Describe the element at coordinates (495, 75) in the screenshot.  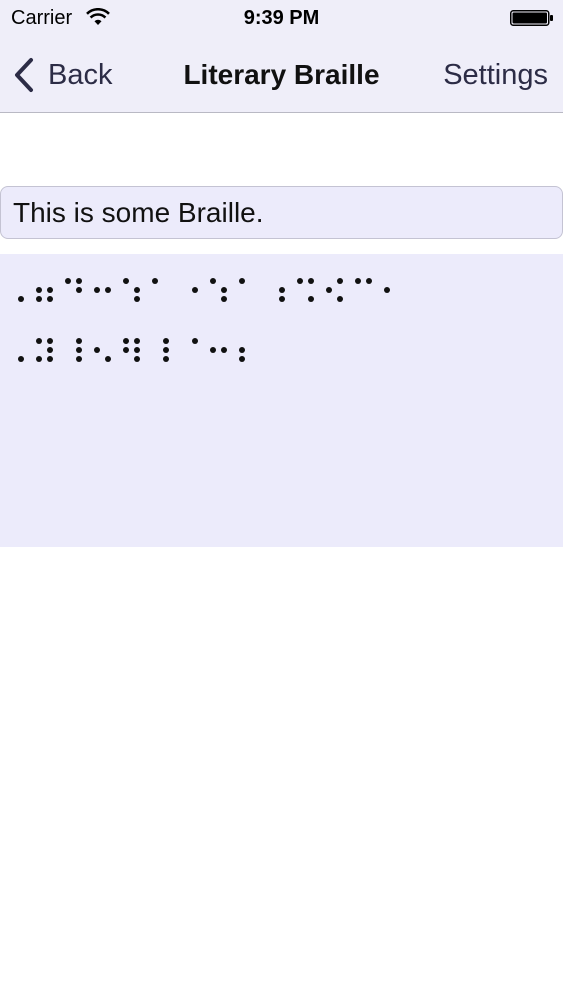
I see `settings-button: Settings` at that location.